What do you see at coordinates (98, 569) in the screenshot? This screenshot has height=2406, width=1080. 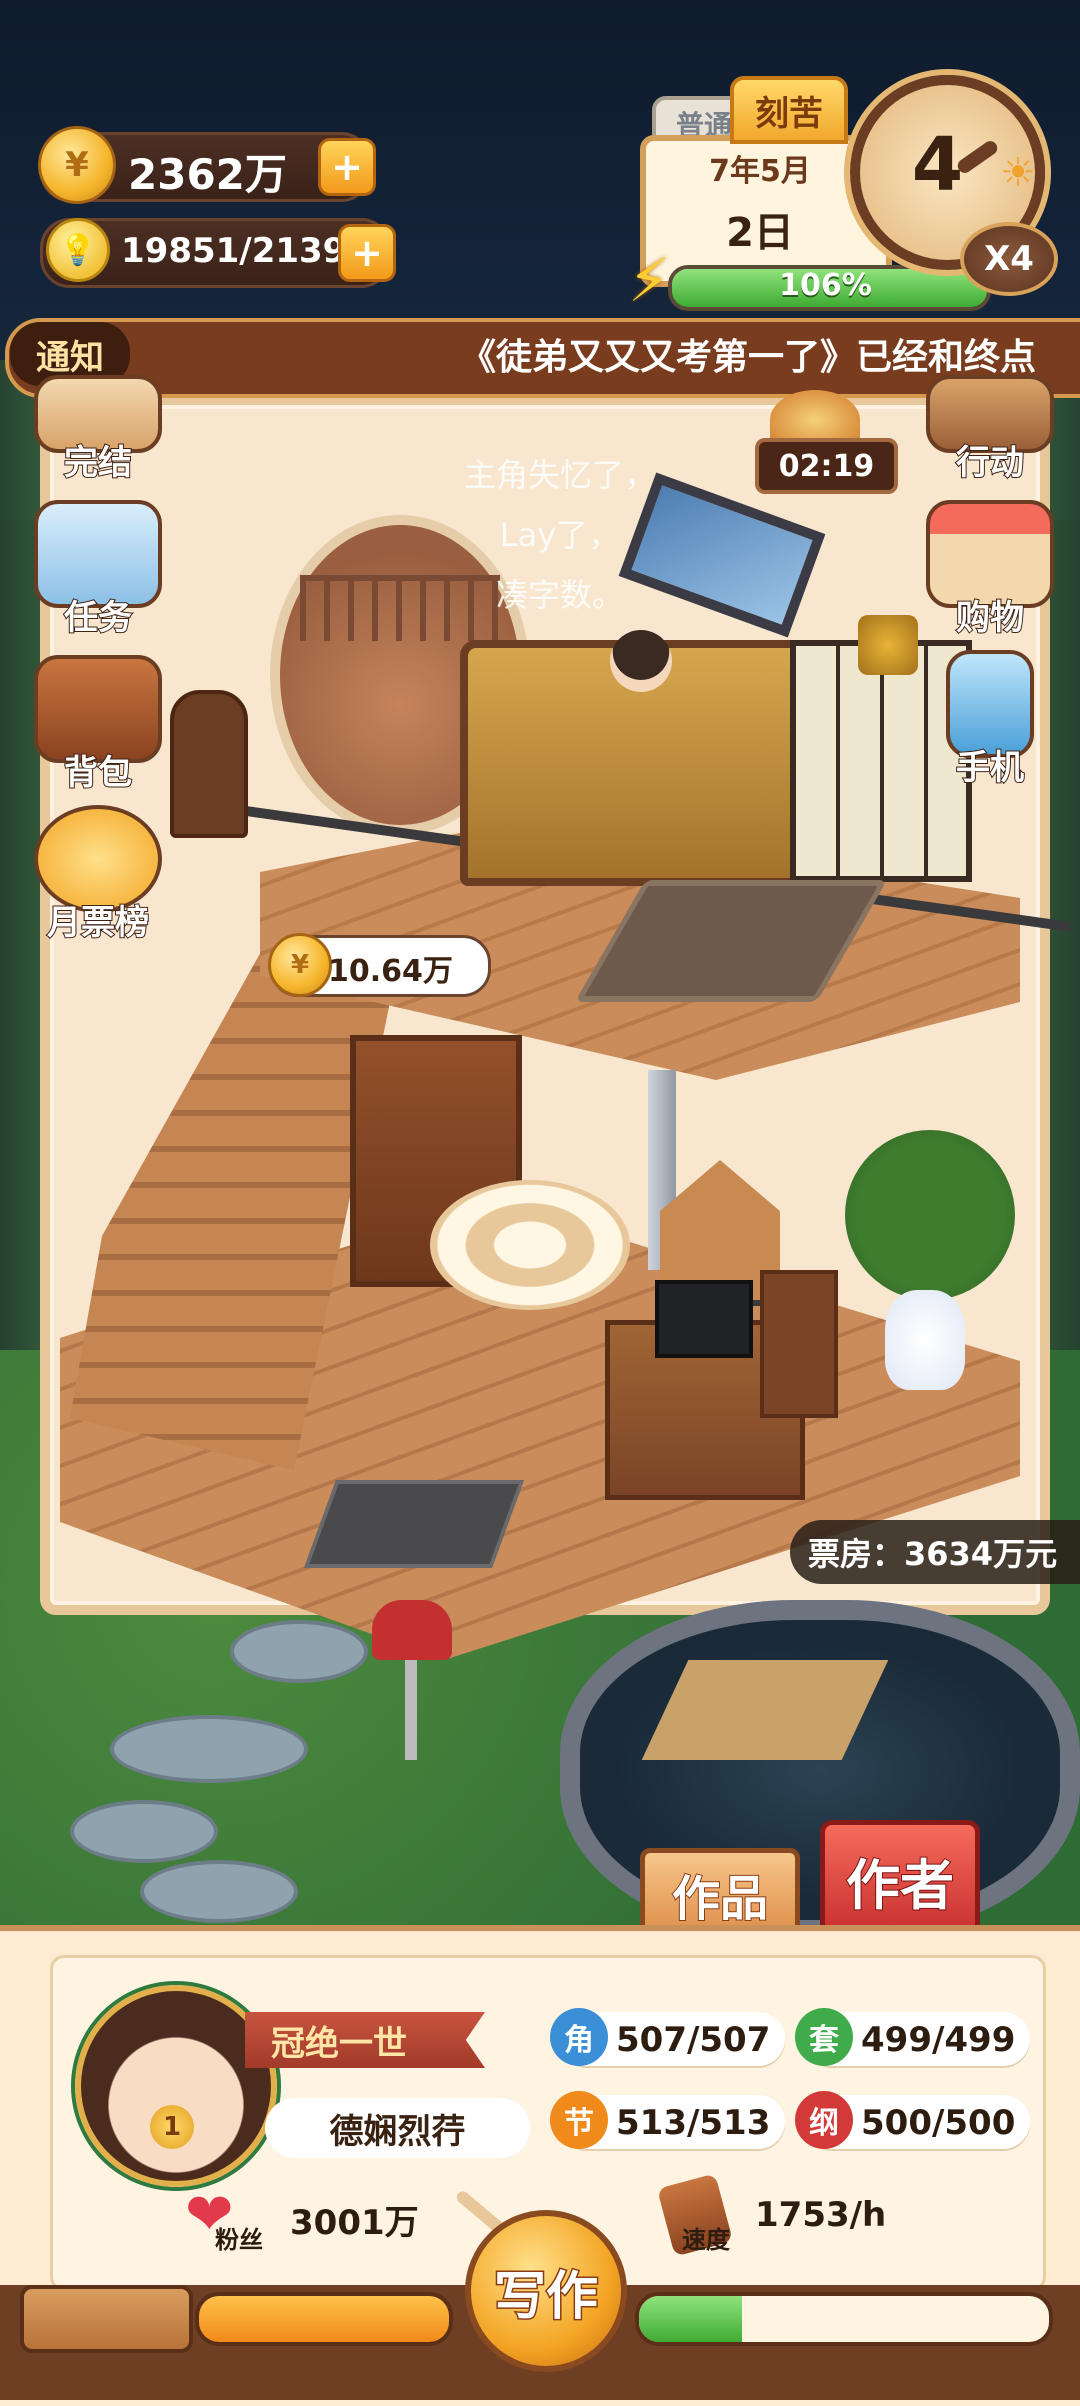 I see `side-button-tasks: 任务` at bounding box center [98, 569].